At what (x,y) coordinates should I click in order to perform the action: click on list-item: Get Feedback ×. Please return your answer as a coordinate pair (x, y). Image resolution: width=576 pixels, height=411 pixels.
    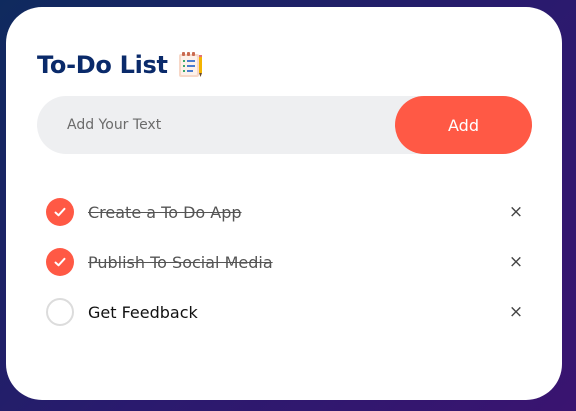
    Looking at the image, I should click on (286, 312).